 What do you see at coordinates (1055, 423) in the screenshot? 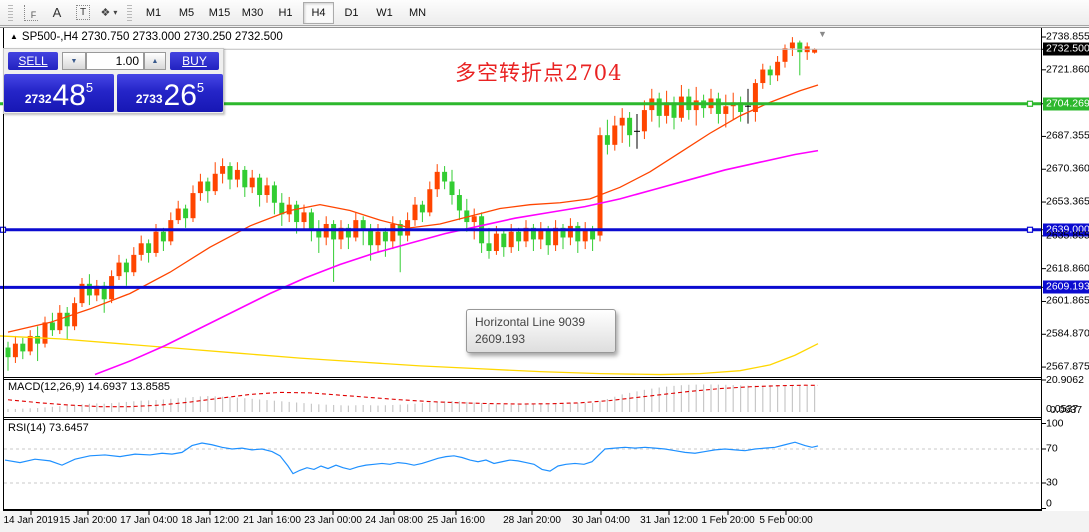
I see `rsi-axis-label: 100` at bounding box center [1055, 423].